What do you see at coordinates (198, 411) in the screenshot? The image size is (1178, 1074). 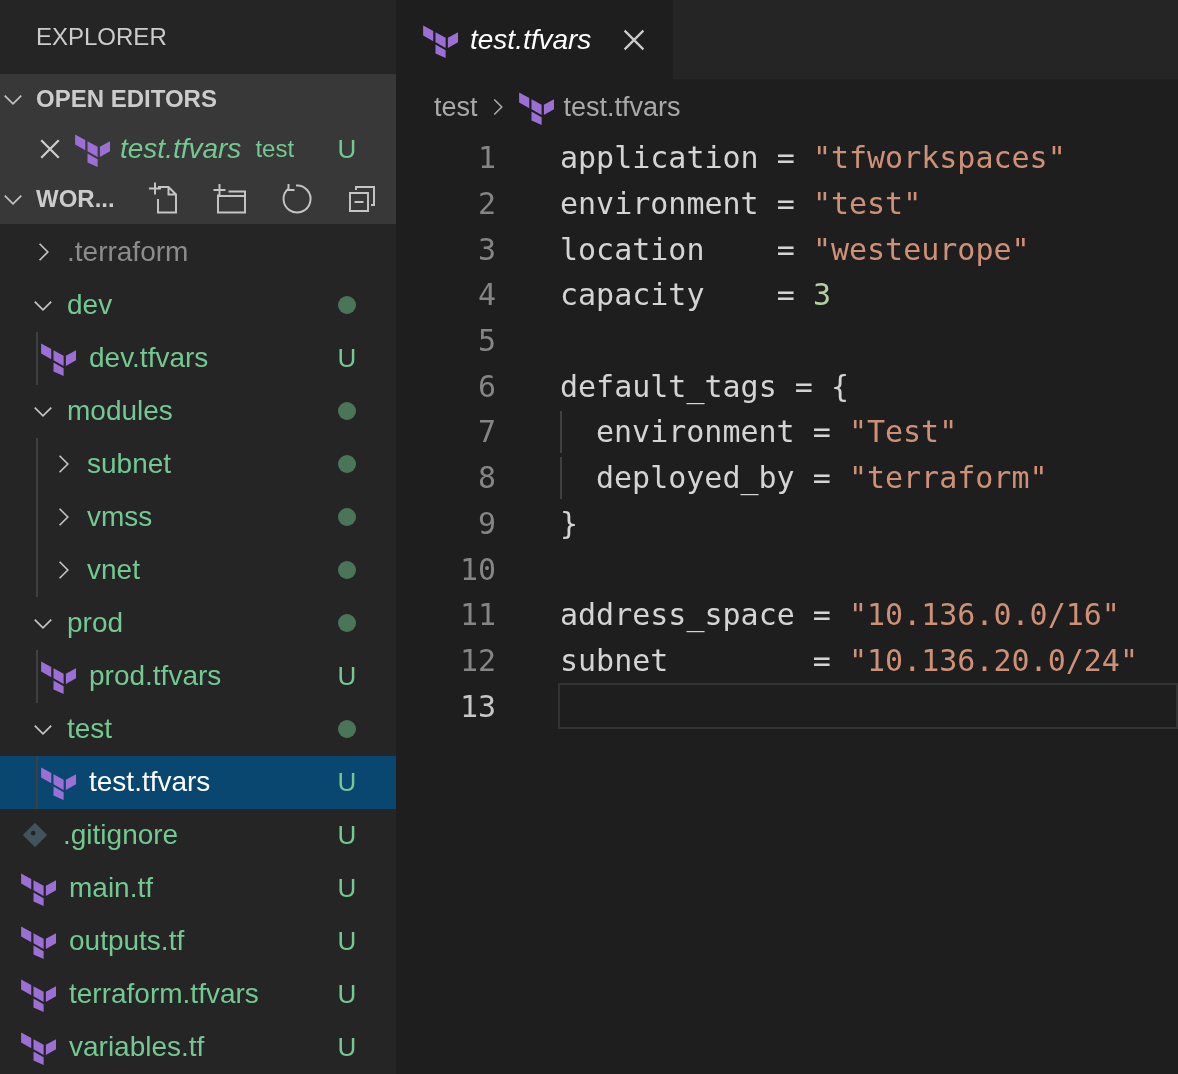 I see `tree-item: modules` at bounding box center [198, 411].